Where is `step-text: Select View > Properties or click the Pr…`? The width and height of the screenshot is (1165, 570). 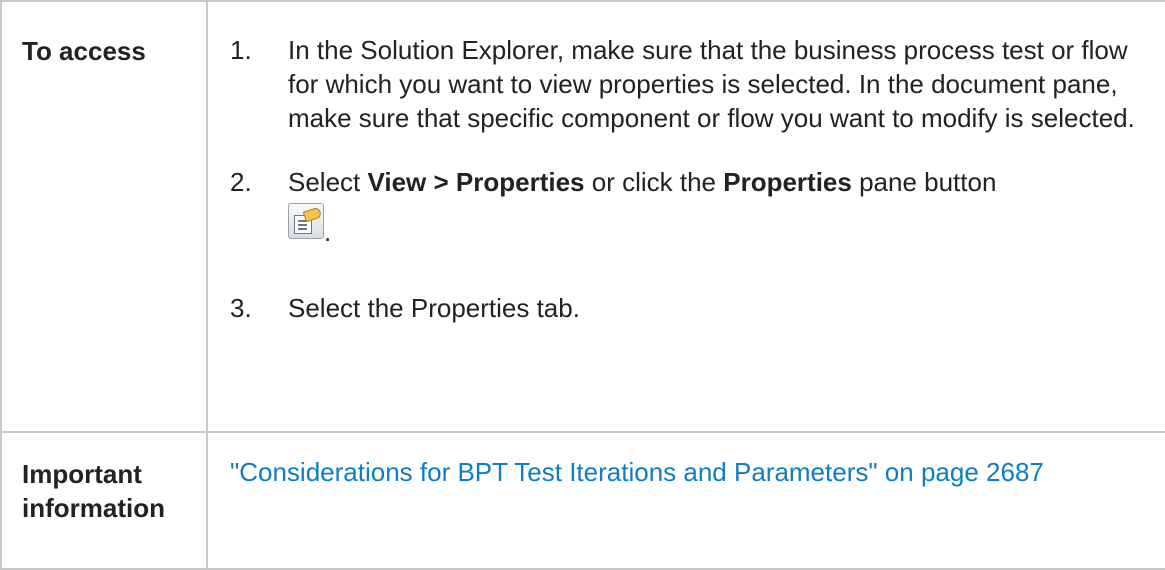
step-text: Select View > Properties or click the Pr… is located at coordinates (716, 207).